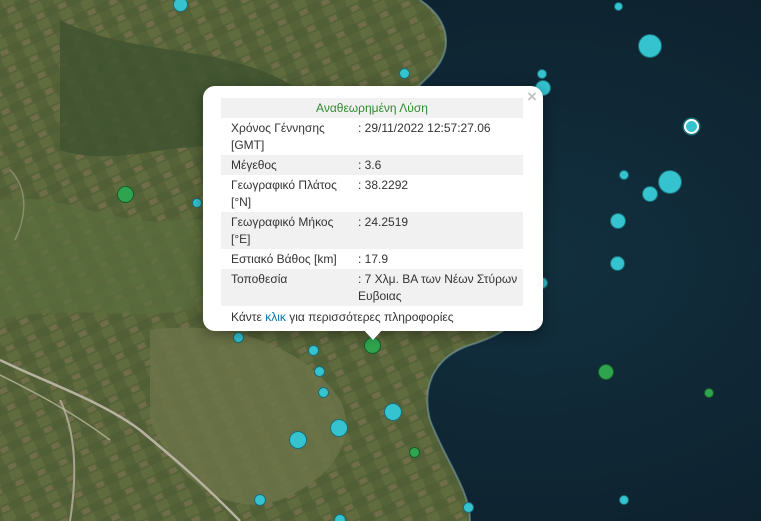 The width and height of the screenshot is (761, 521). I want to click on magnitude-label: Μέγεθος, so click(286, 165).